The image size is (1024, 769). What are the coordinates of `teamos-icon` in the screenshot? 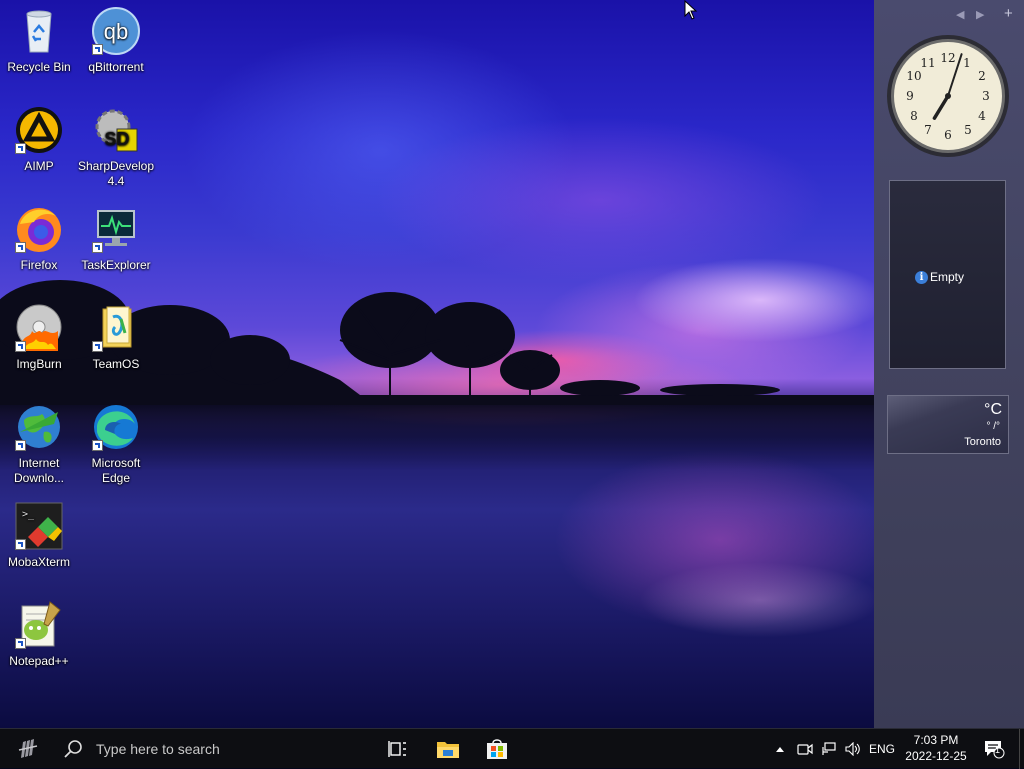 It's located at (116, 328).